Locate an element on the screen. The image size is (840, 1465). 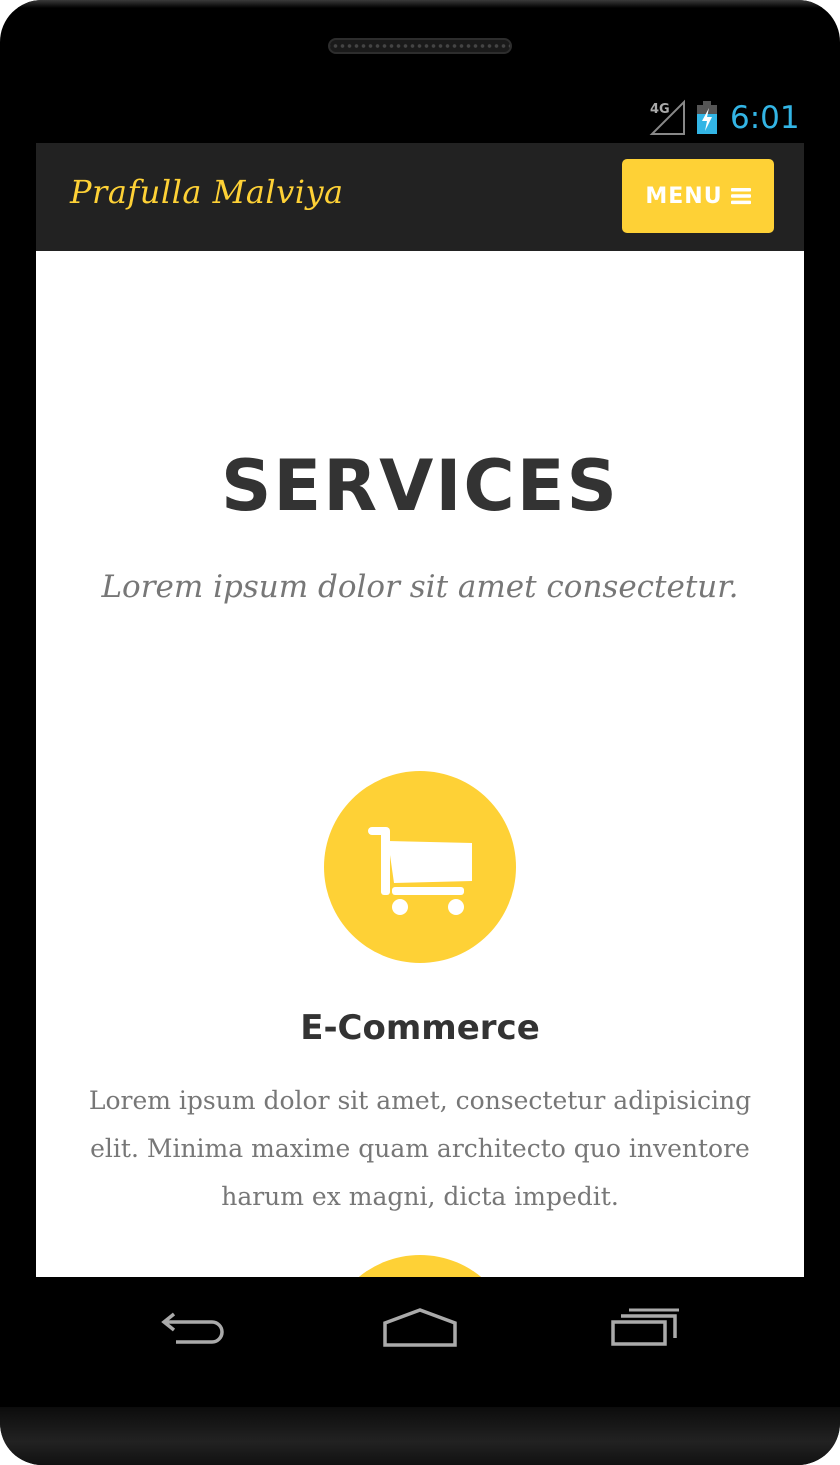
status-clock: 6:01 is located at coordinates (765, 118).